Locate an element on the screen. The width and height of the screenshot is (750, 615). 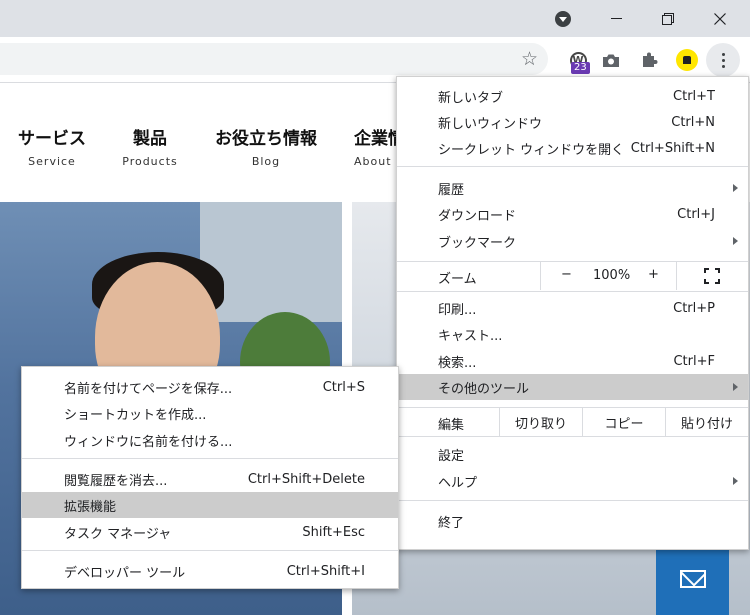
restore-button is located at coordinates (668, 18).